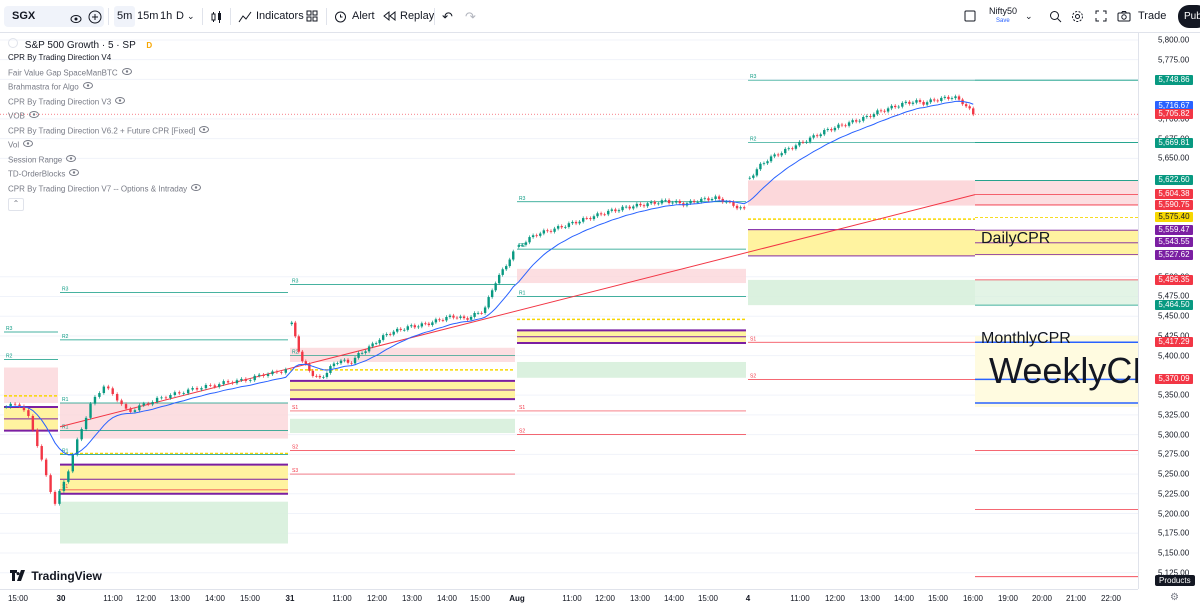 The width and height of the screenshot is (1200, 604). What do you see at coordinates (125, 16) in the screenshot?
I see `timeframe-5m: 5m` at bounding box center [125, 16].